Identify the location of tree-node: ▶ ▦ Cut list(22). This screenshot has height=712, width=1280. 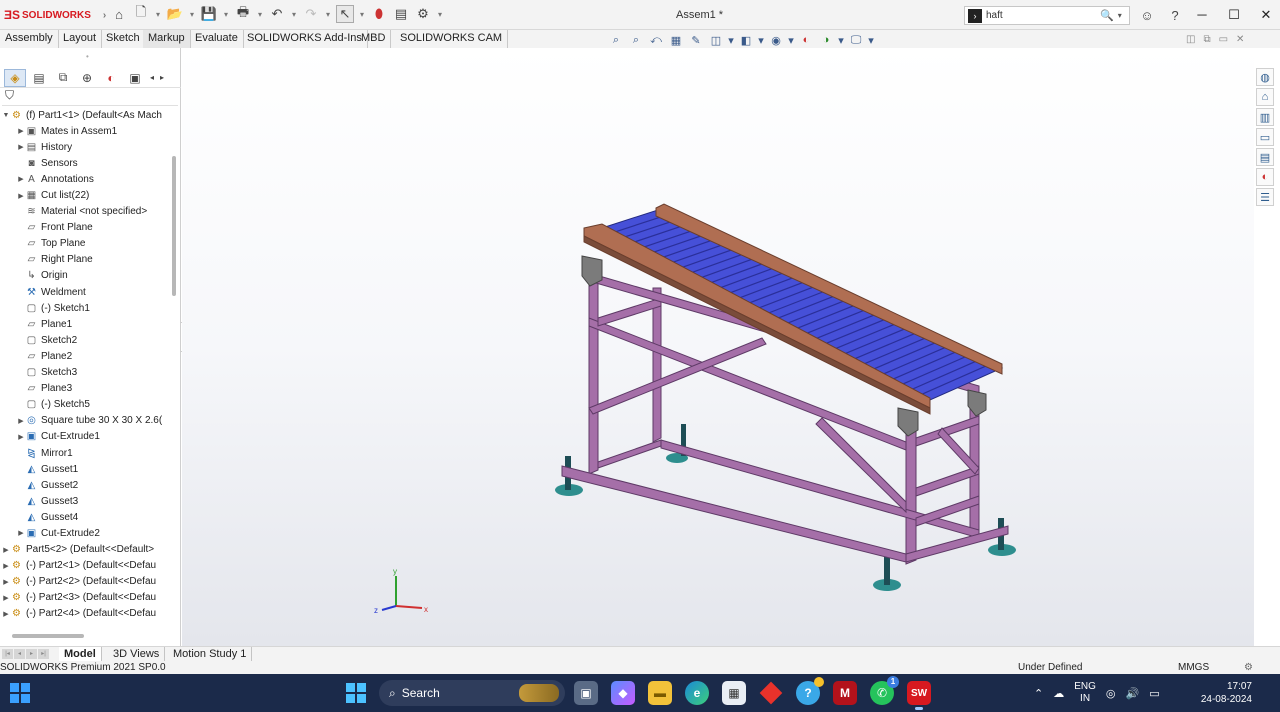
(86, 195).